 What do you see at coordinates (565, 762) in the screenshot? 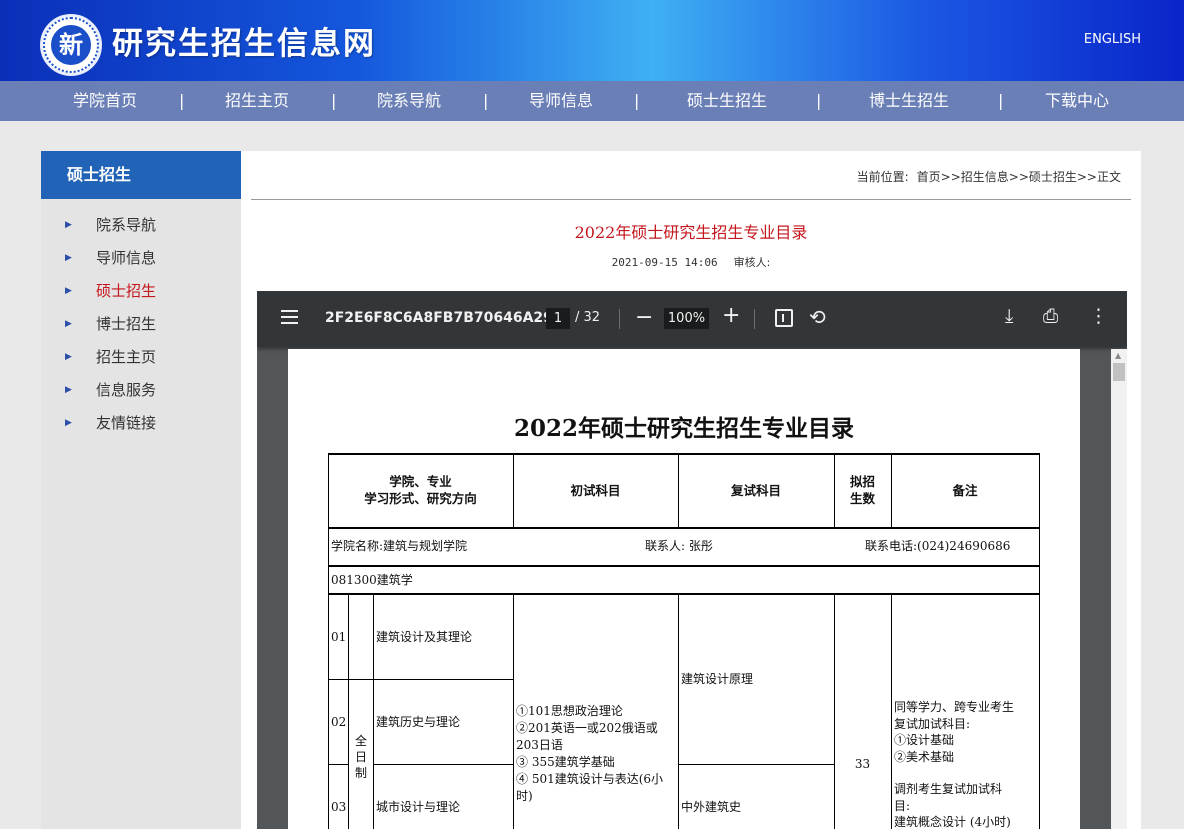
I see `exam-subject-line: ③ 355建筑学基础` at bounding box center [565, 762].